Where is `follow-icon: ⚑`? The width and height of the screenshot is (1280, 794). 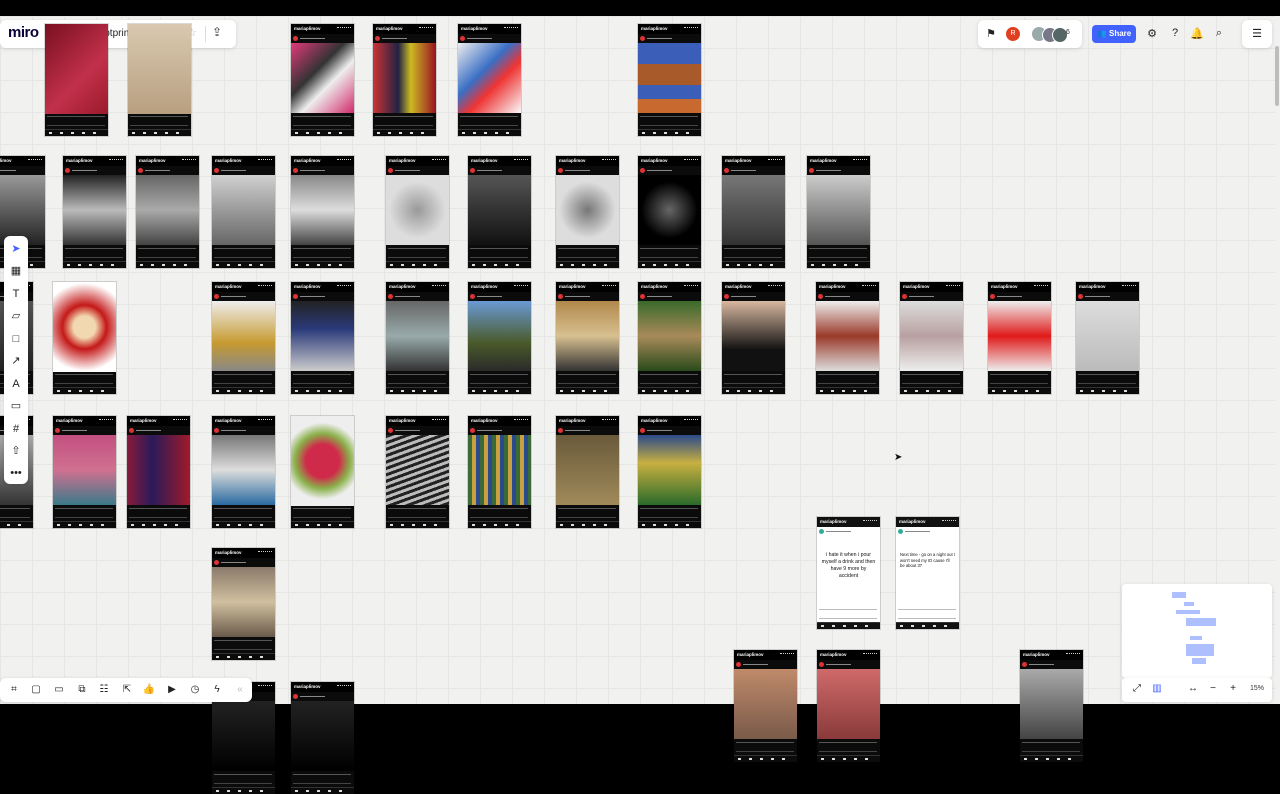 follow-icon: ⚑ is located at coordinates (991, 33).